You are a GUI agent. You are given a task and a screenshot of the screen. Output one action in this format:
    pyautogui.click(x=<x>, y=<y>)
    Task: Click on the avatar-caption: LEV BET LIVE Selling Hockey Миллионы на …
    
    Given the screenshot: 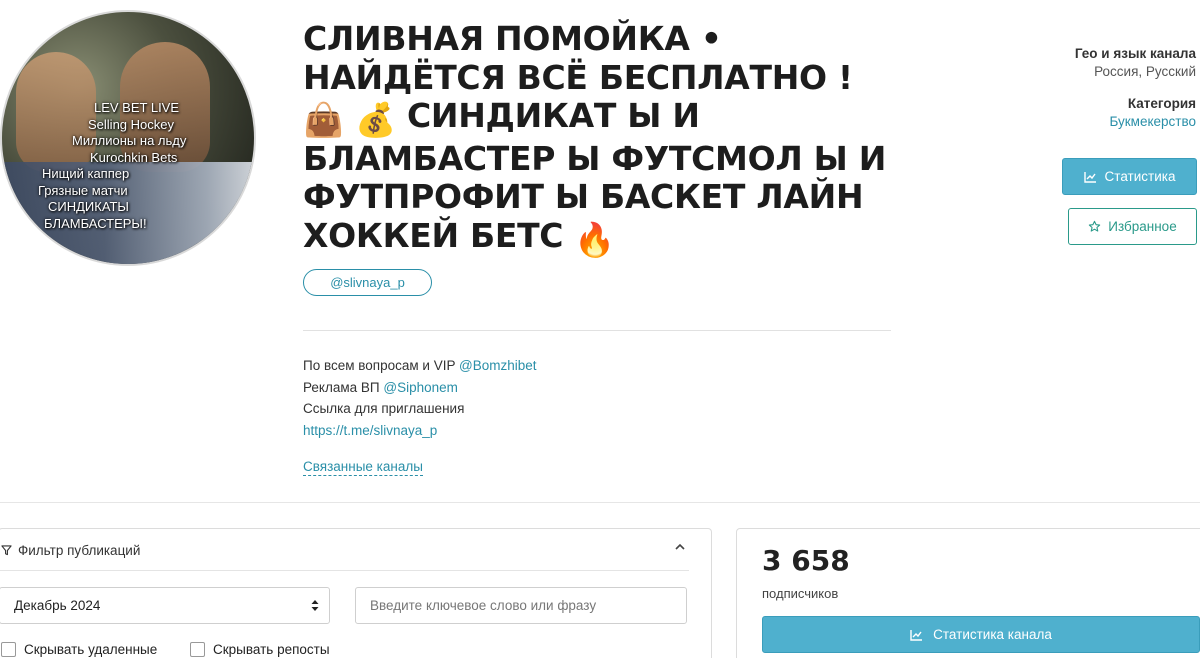 What is the action you would take?
    pyautogui.click(x=128, y=166)
    